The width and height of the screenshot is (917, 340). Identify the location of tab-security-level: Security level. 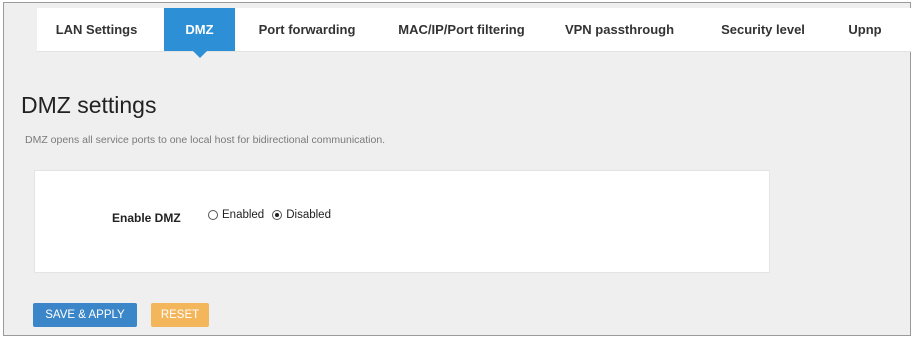
(763, 29).